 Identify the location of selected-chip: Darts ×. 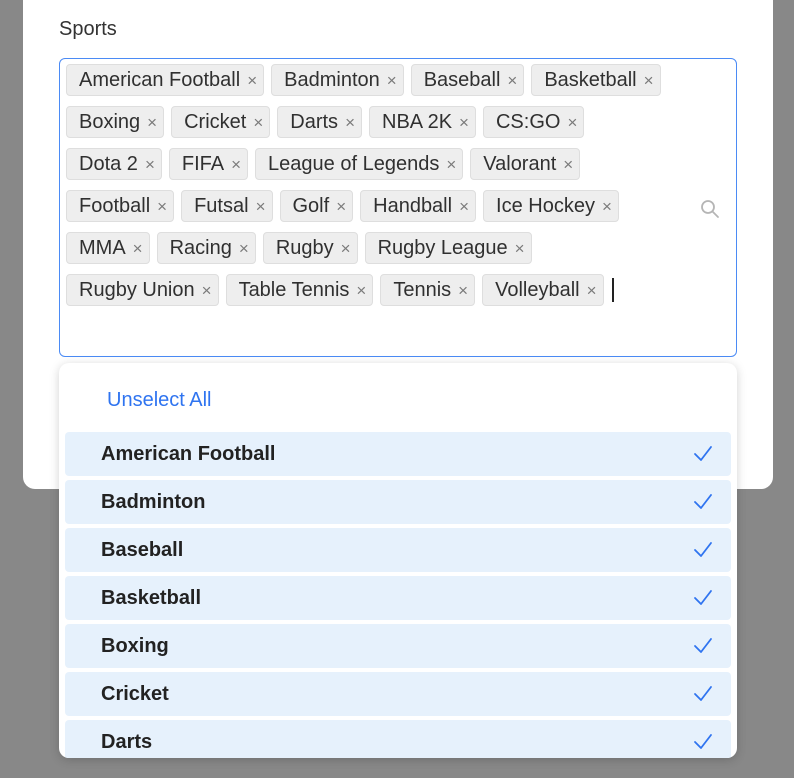
(319, 122).